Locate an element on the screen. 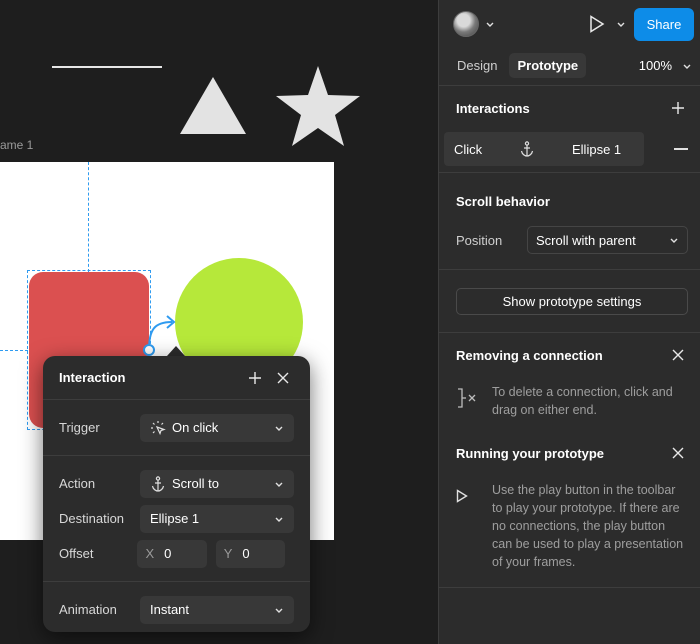  offset-x-axis-label: X is located at coordinates (150, 553).